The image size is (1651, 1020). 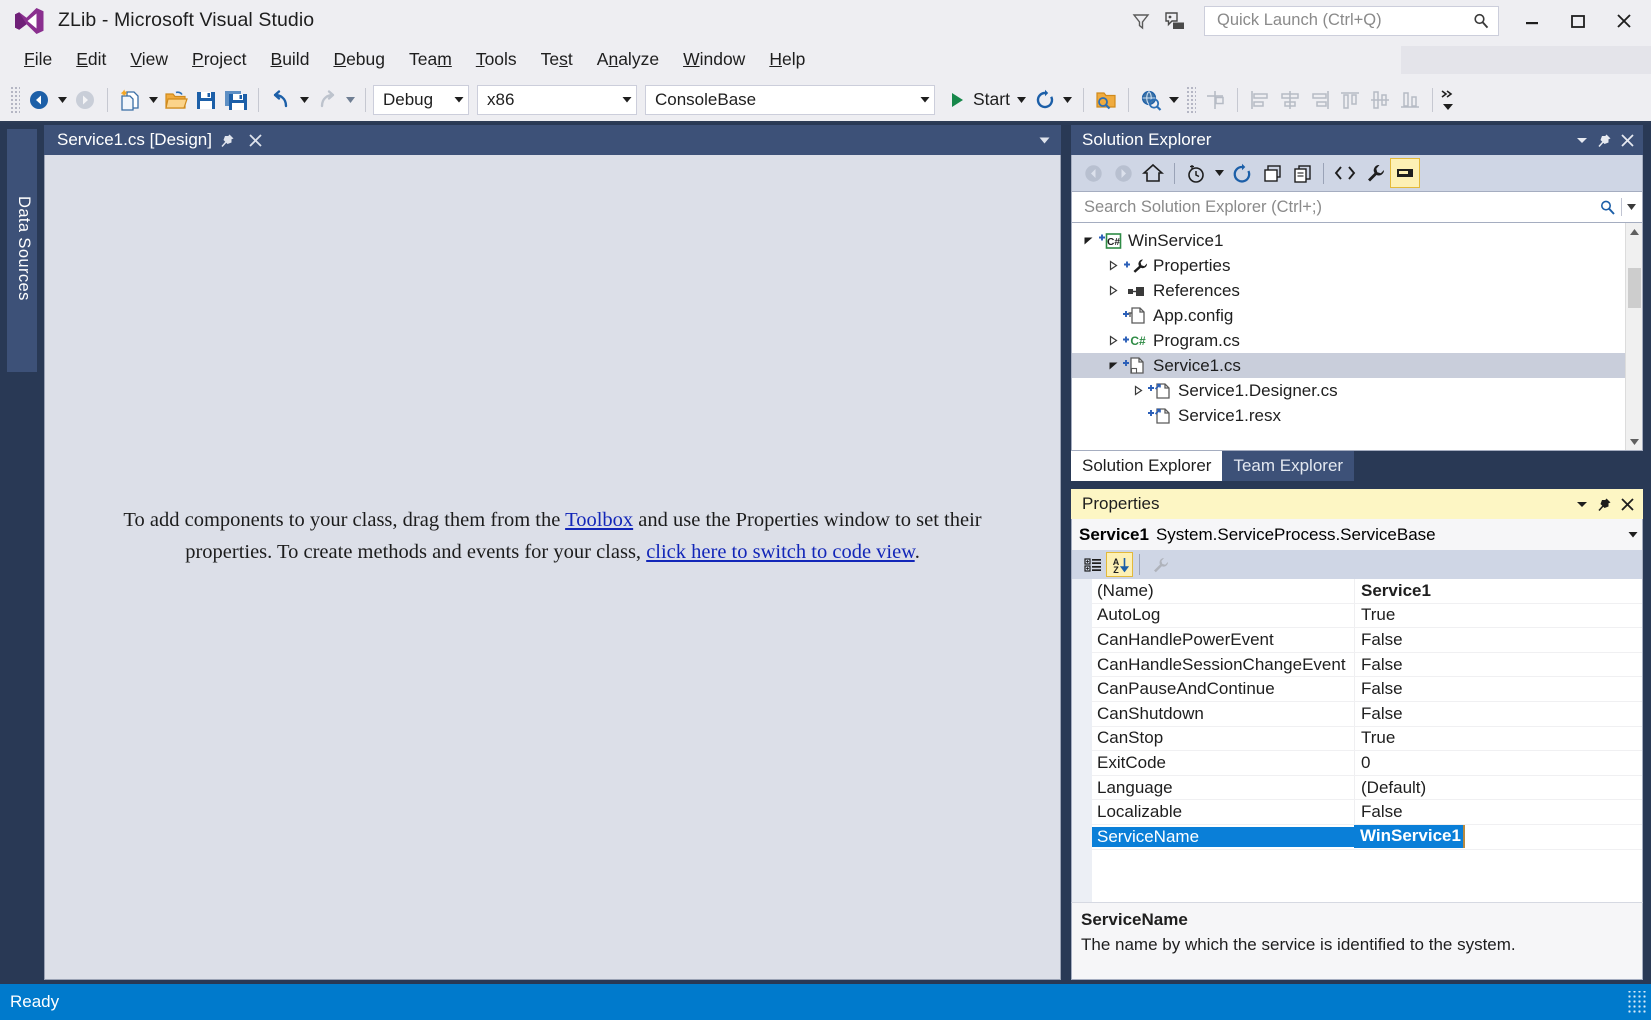 What do you see at coordinates (787, 59) in the screenshot?
I see `menu-item-help: Help` at bounding box center [787, 59].